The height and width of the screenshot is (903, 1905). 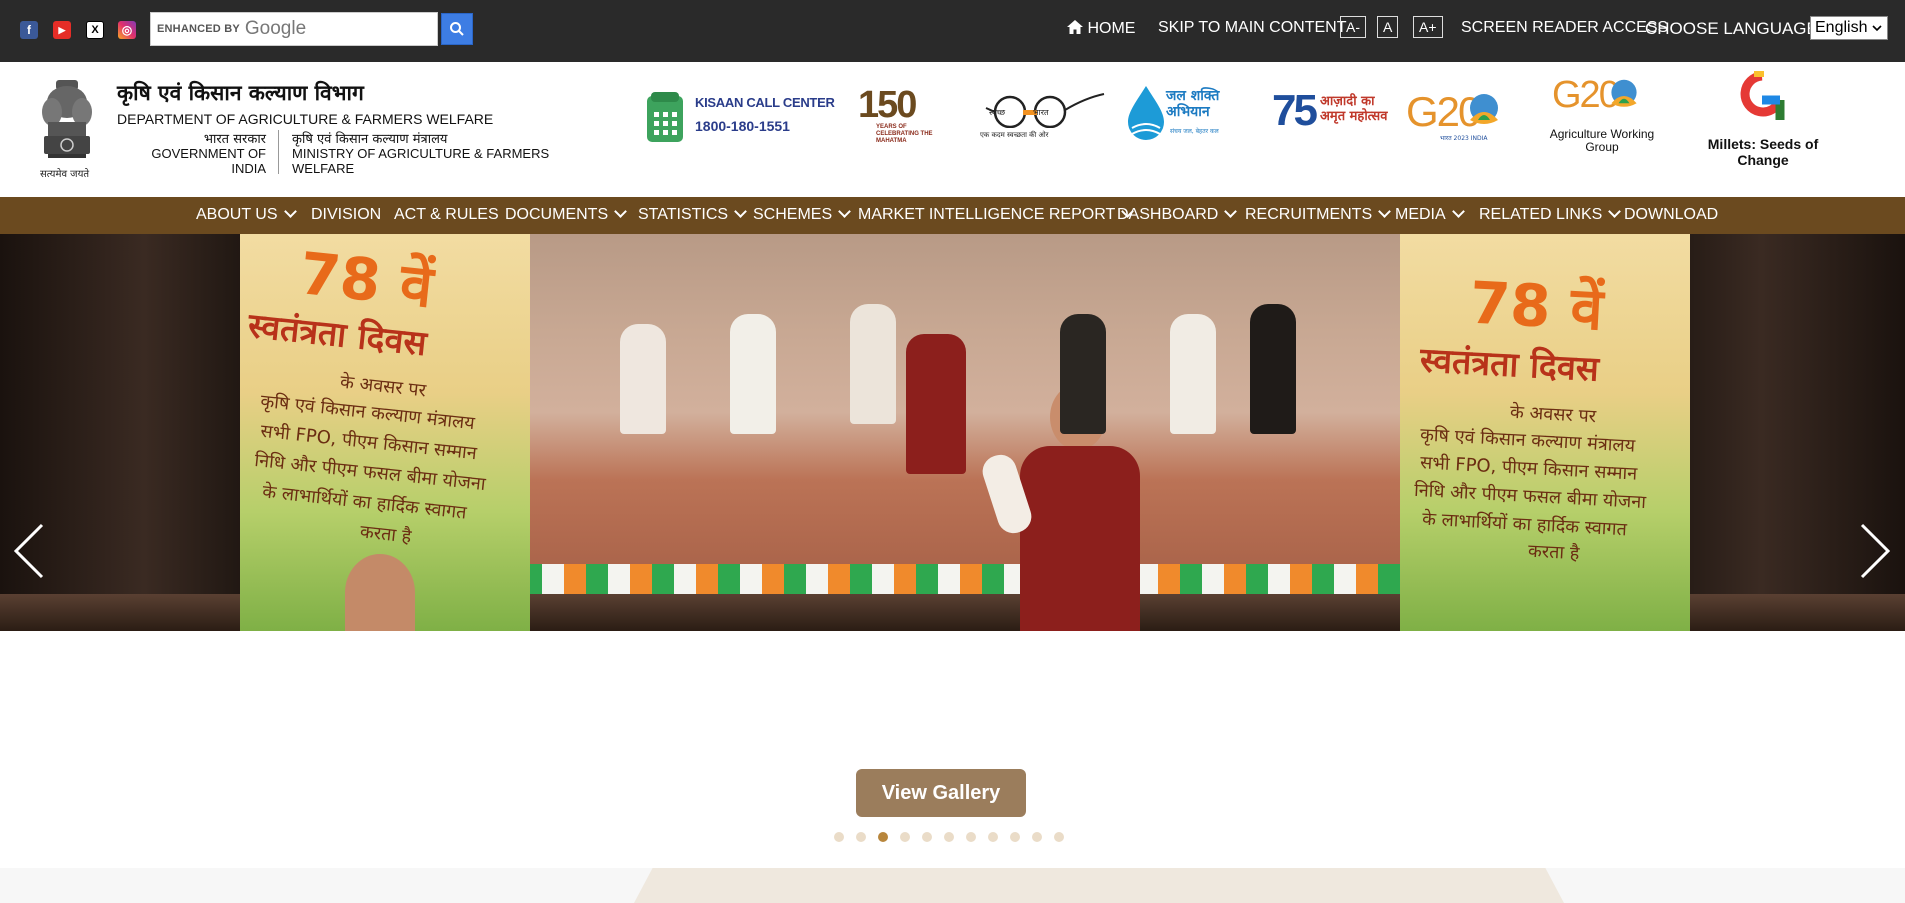 I want to click on header-divider, so click(x=278, y=152).